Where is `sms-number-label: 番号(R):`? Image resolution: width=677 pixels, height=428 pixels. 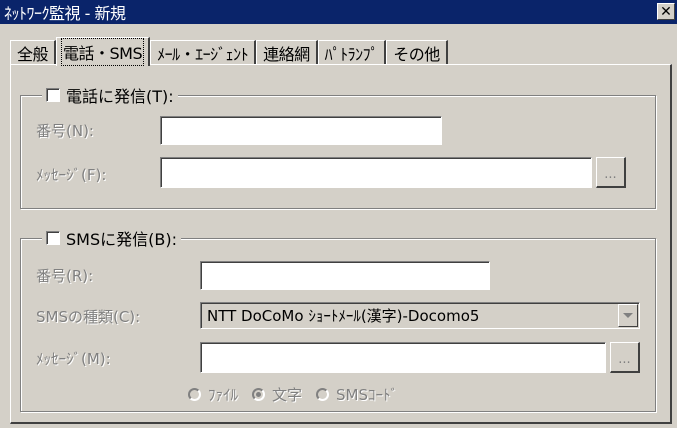
sms-number-label: 番号(R): is located at coordinates (65, 276).